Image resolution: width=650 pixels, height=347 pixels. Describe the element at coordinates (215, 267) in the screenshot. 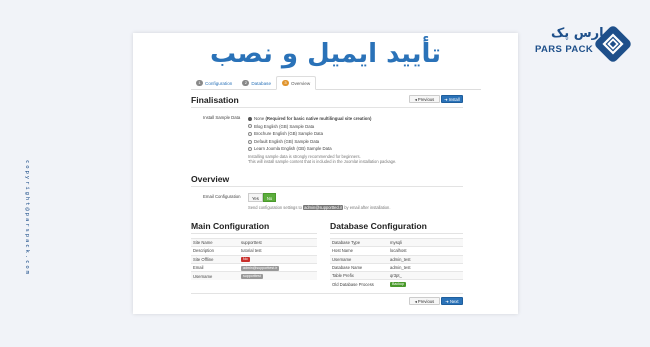

I see `row-label: Email` at that location.